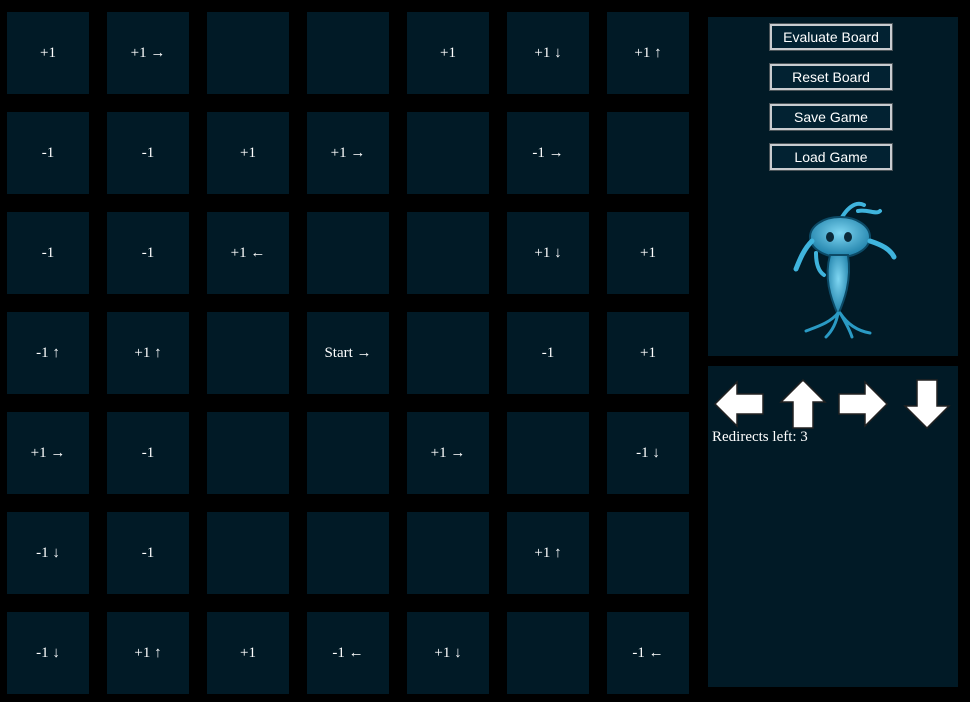  I want to click on redirect-panel: Redirects left: 3, so click(833, 526).